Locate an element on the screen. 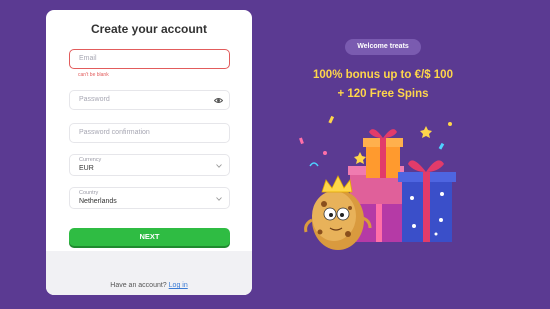  gift-boxes is located at coordinates (402, 185).